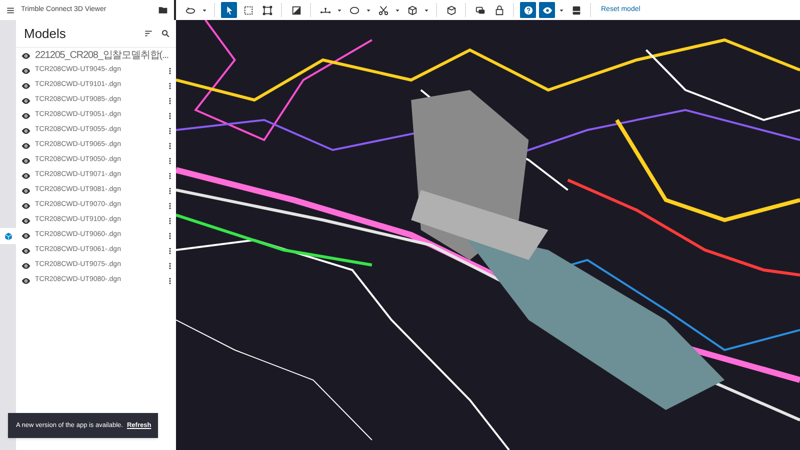 The image size is (800, 450). What do you see at coordinates (383, 10) in the screenshot?
I see `scissors-icon` at bounding box center [383, 10].